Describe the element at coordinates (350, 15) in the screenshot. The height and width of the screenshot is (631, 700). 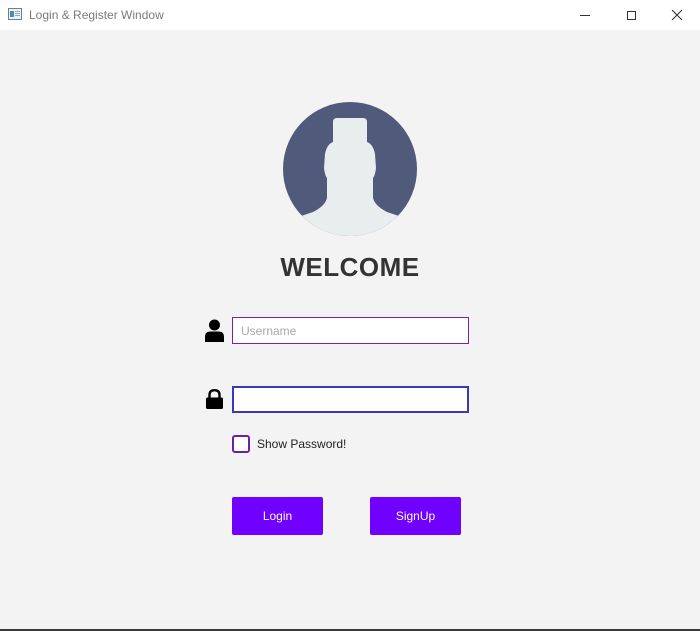
I see `title-bar: Login & Register Window` at that location.